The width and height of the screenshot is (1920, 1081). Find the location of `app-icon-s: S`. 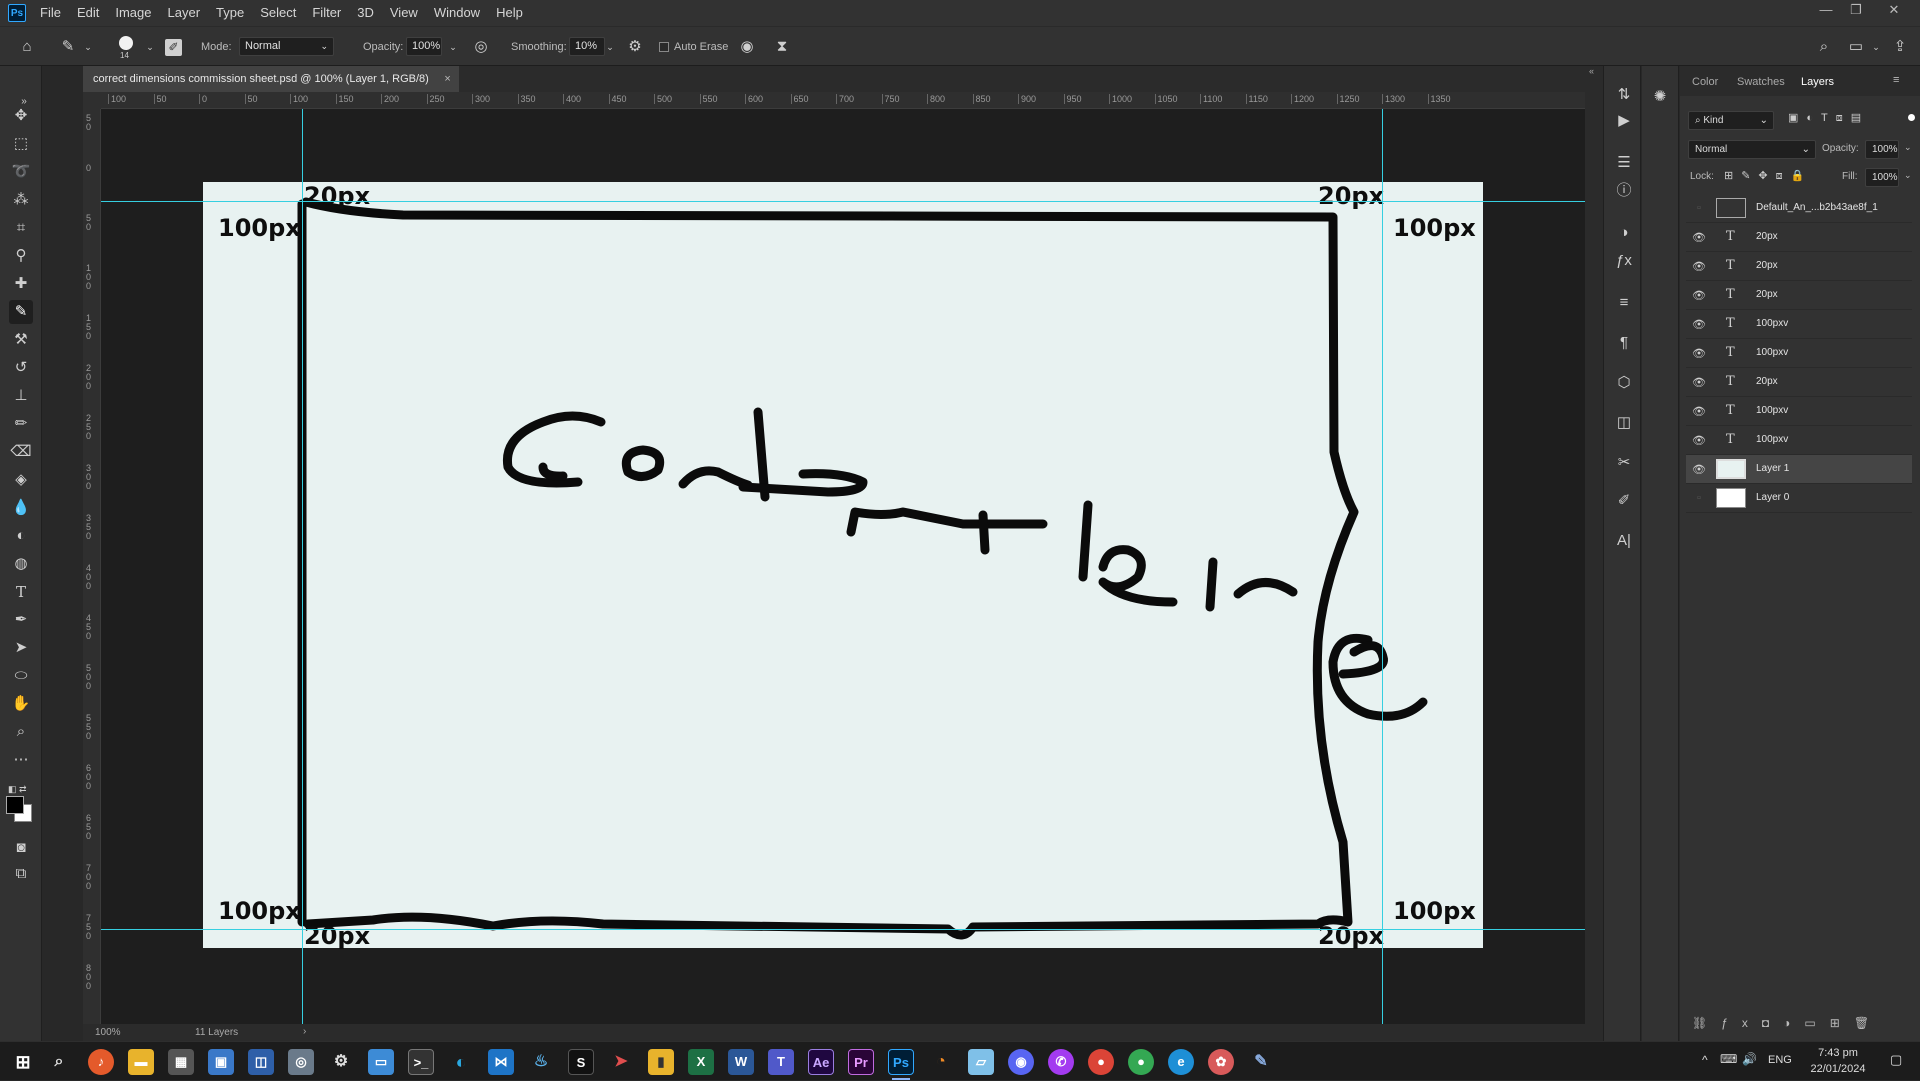

app-icon-s: S is located at coordinates (581, 1062).